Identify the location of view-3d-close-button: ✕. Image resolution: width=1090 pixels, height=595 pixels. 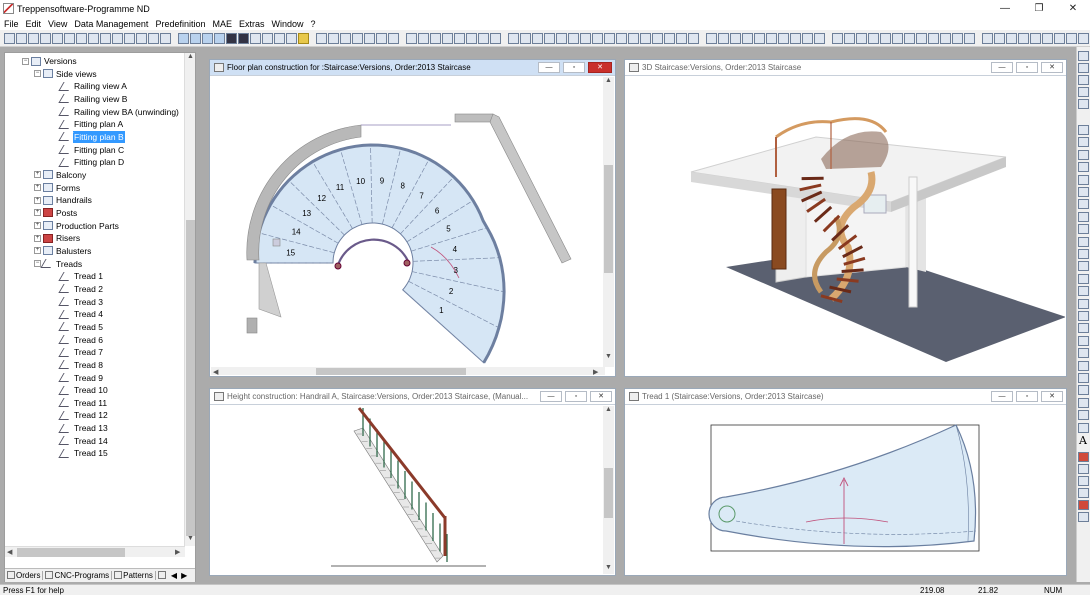
(1052, 67).